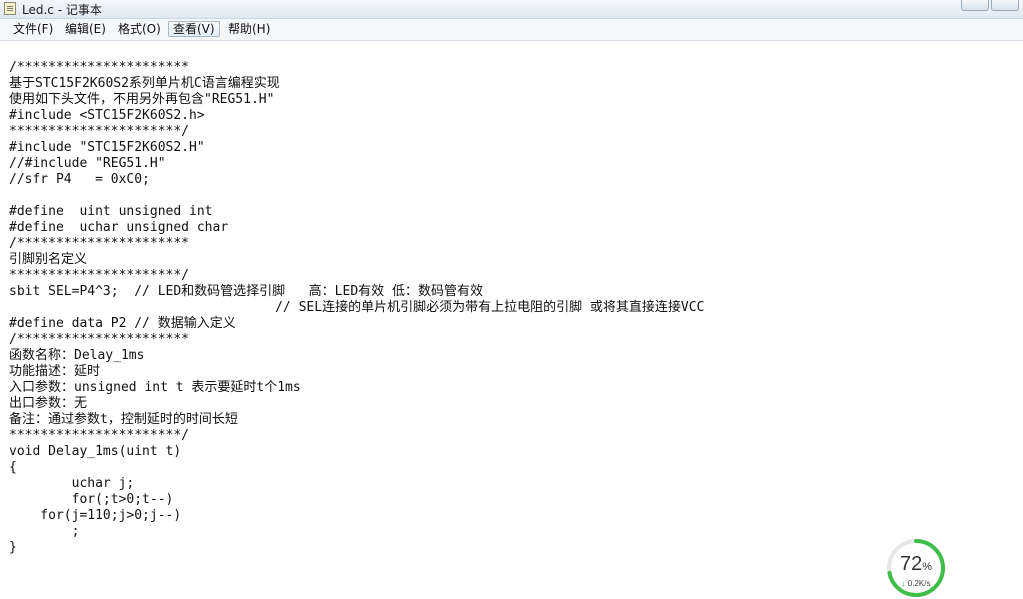 This screenshot has width=1023, height=599. What do you see at coordinates (511, 30) in the screenshot?
I see `menu-bar: 文件(F) 编辑(E) 格式(O) 查看(V) 帮助(H)` at bounding box center [511, 30].